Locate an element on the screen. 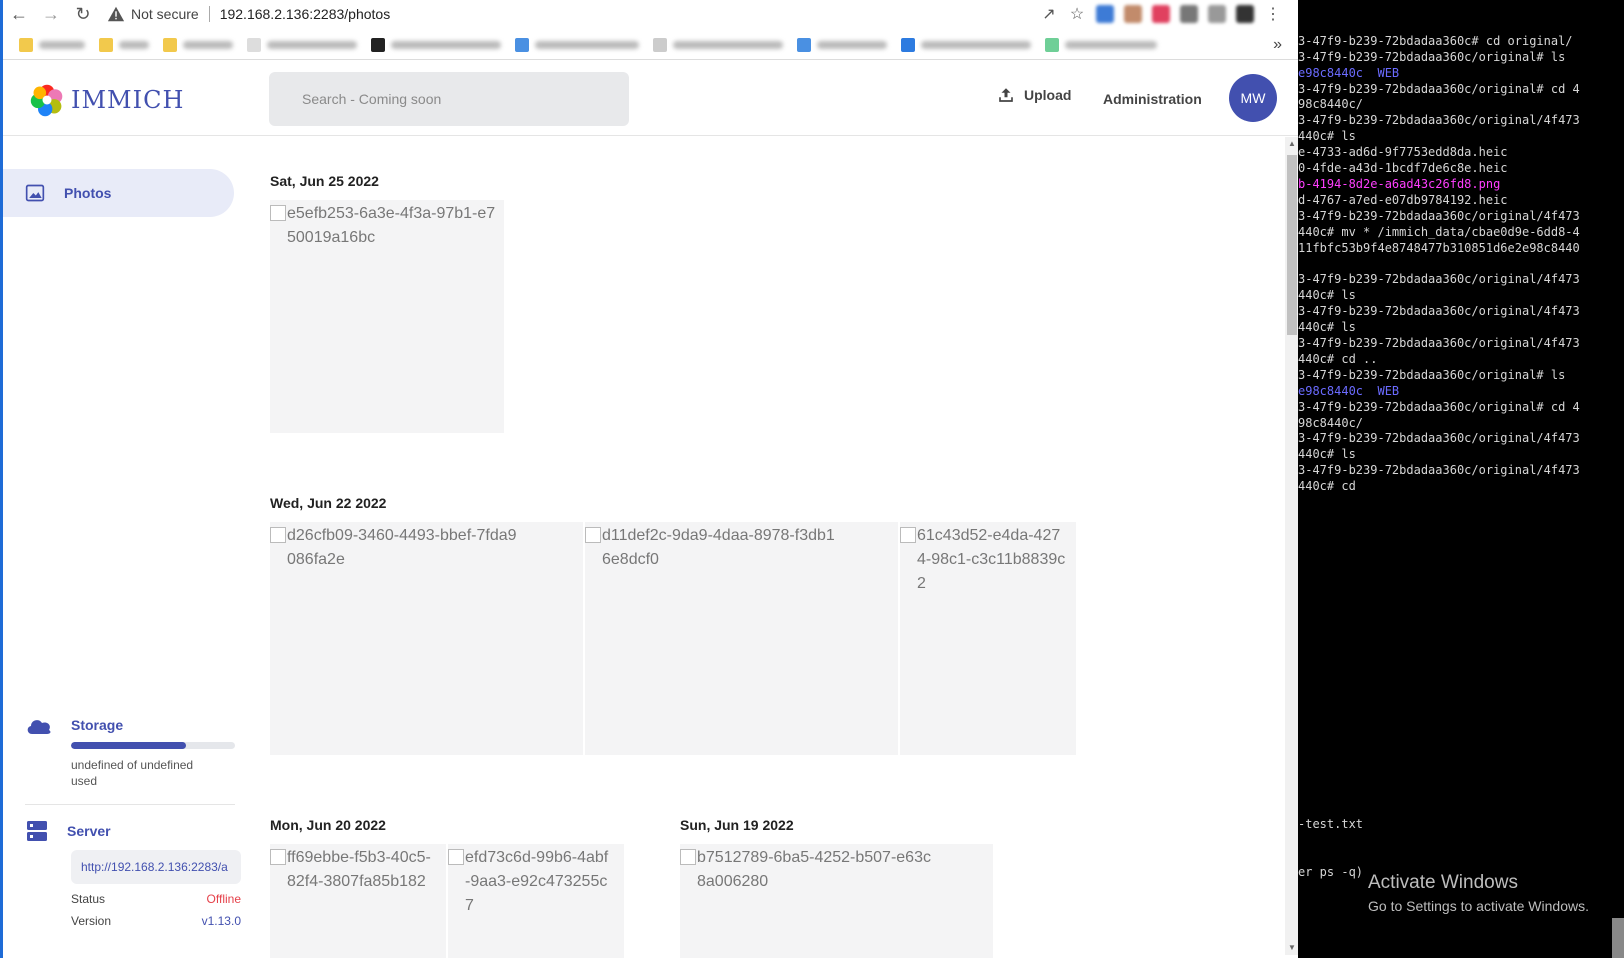 The image size is (1624, 958). address-bar: Not secure 192.168.2.136:2283/photos is located at coordinates (573, 14).